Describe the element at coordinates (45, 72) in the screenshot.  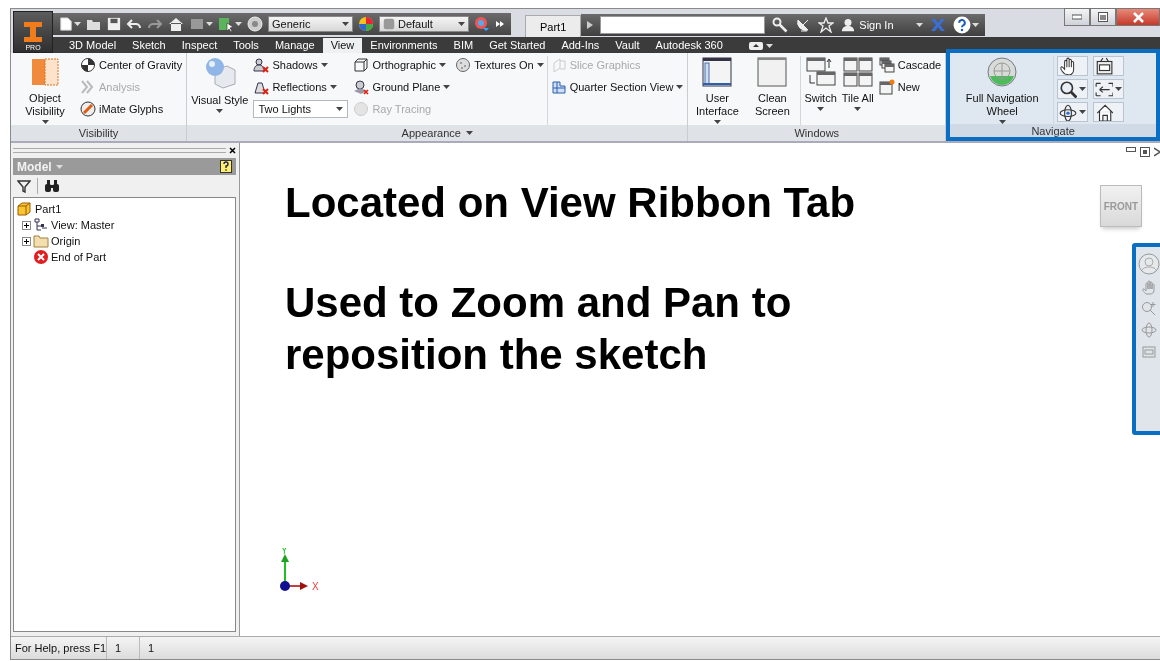
I see `object-visibility-icon` at that location.